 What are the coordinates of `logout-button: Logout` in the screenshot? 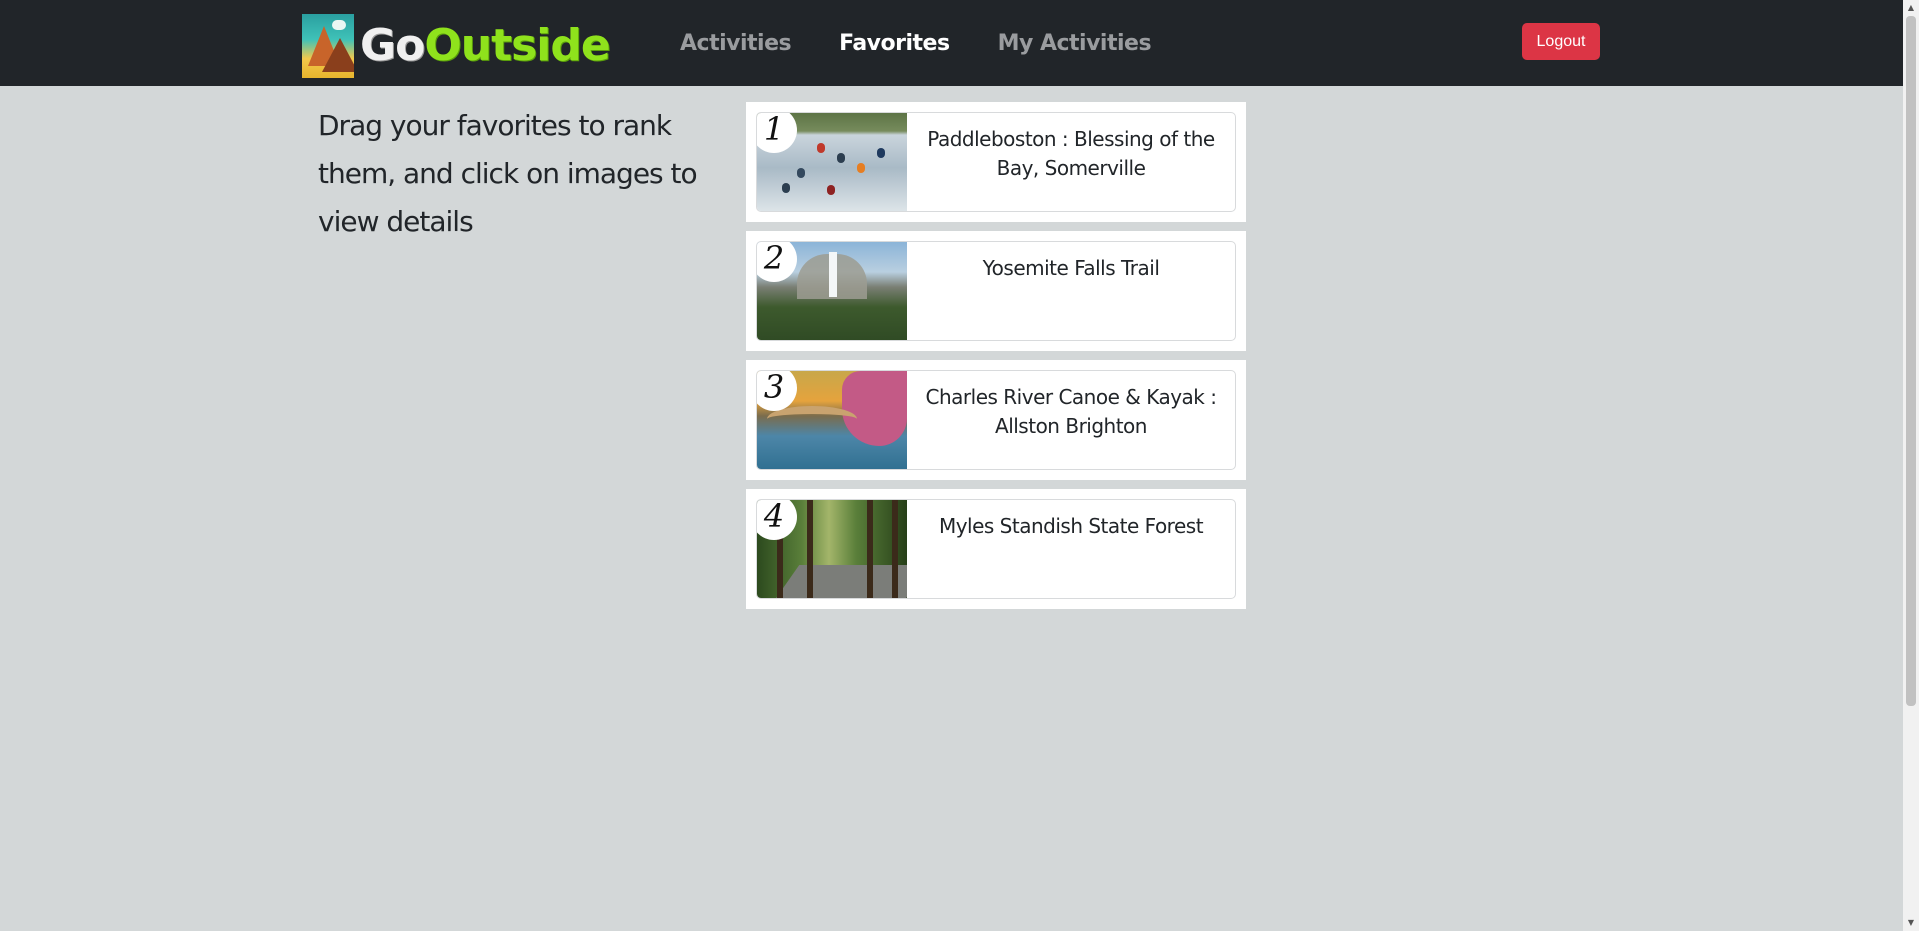 It's located at (1561, 41).